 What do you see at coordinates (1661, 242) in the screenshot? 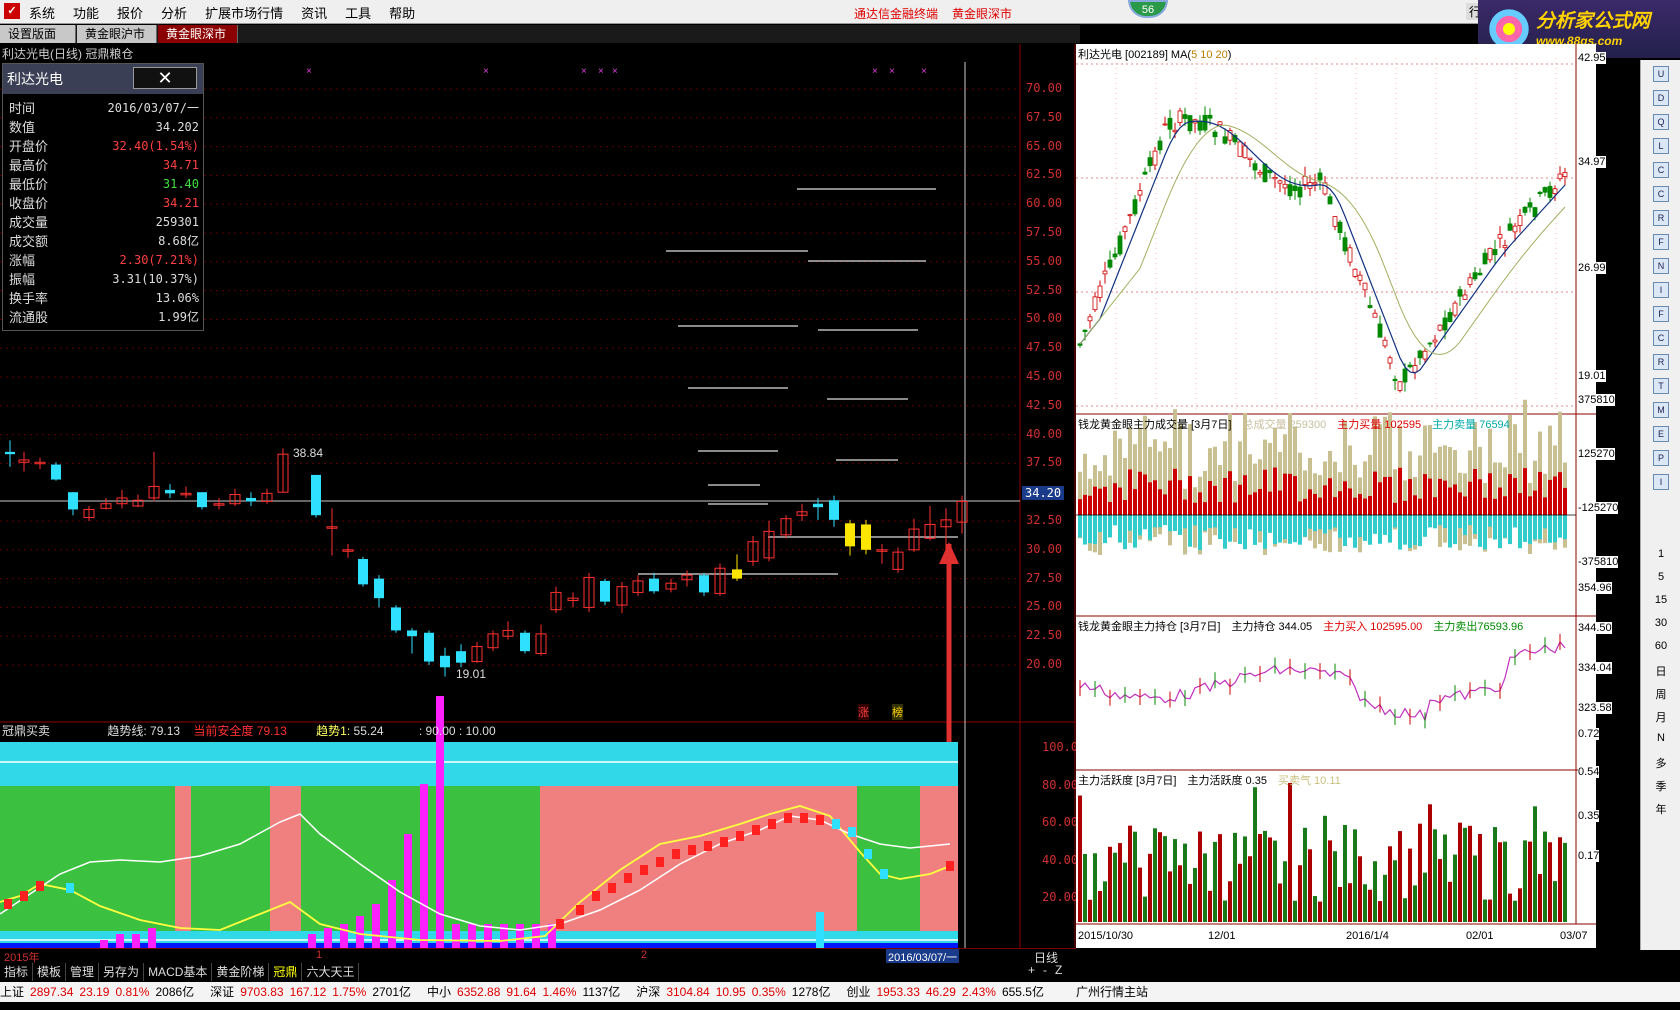
I see `f10-icon: F` at bounding box center [1661, 242].